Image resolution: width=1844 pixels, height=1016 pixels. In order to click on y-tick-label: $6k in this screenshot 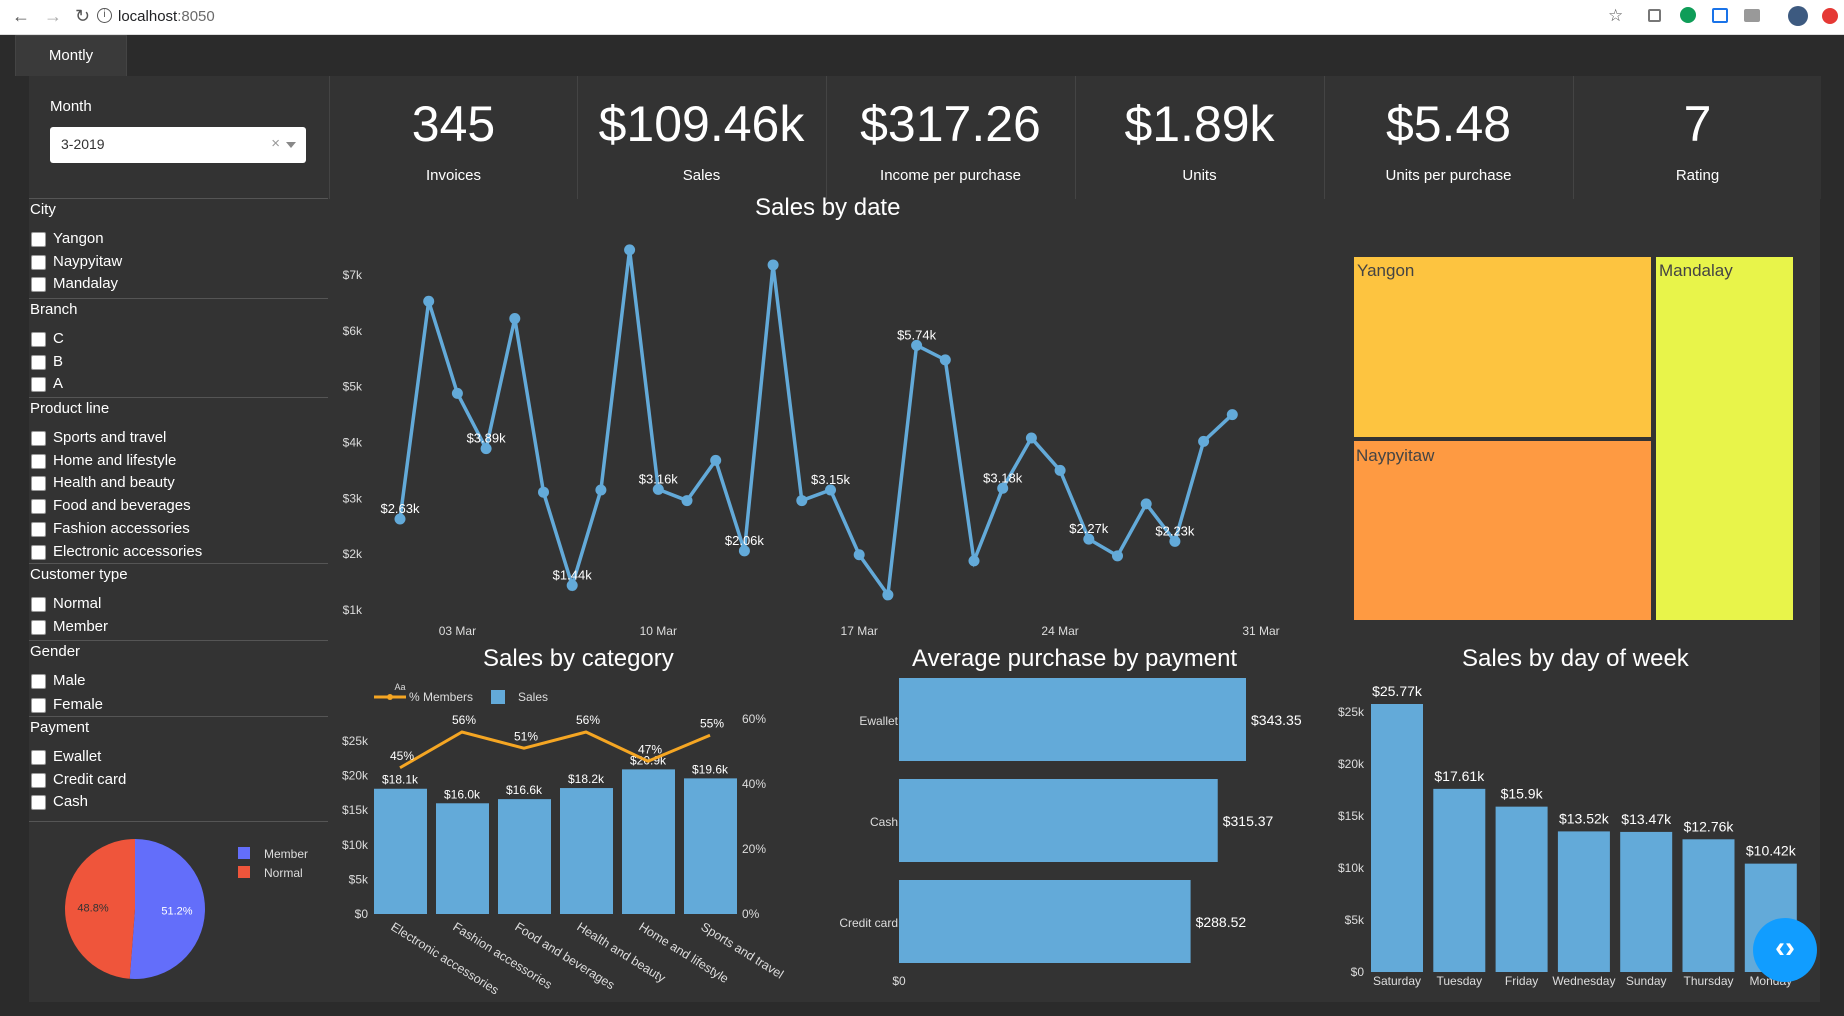, I will do `click(353, 331)`.